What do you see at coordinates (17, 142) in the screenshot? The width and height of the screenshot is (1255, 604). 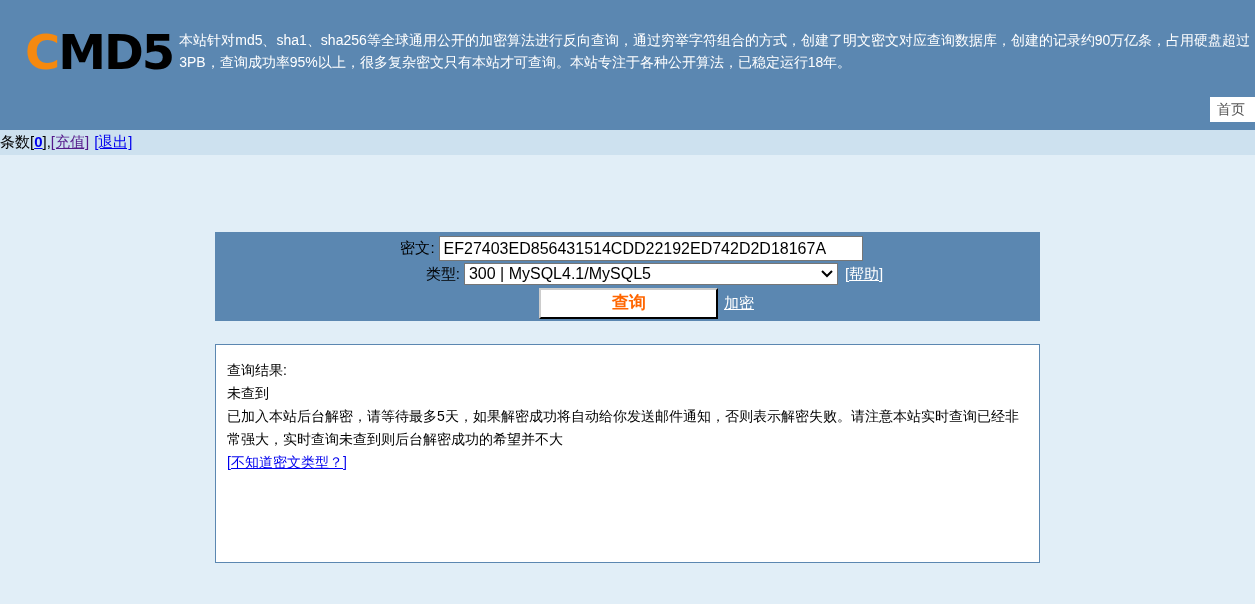 I see `count-label: 条数[` at bounding box center [17, 142].